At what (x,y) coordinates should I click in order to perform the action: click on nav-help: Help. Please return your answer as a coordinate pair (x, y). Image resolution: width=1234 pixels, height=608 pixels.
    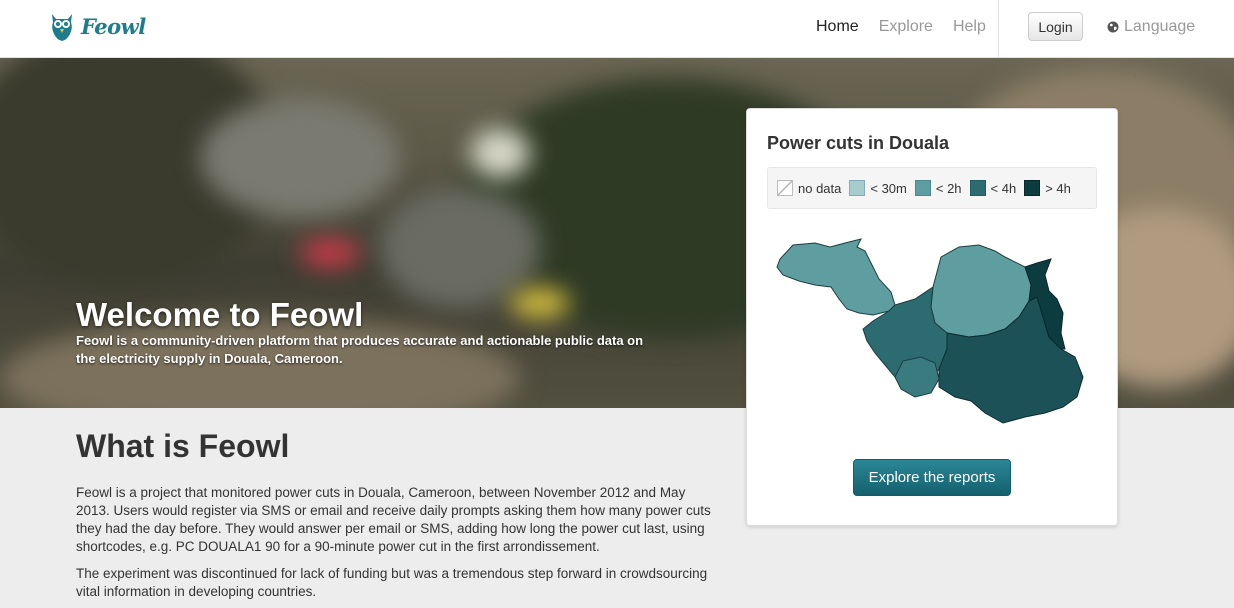
    Looking at the image, I should click on (969, 27).